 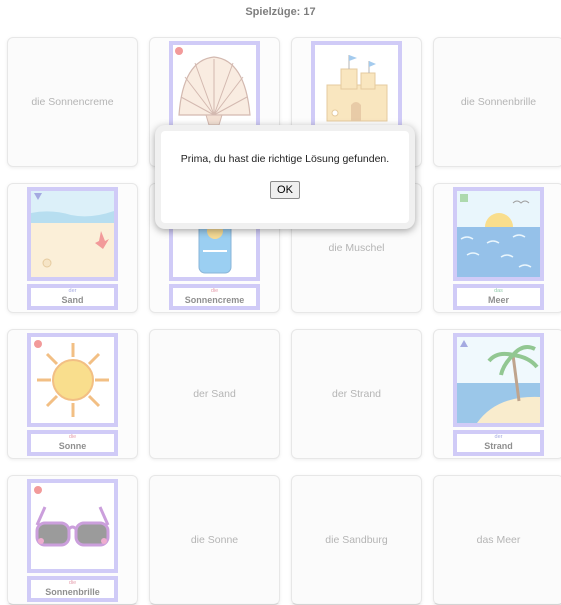 I want to click on sunglasses-label: die Sonnenbrille, so click(x=72, y=589).